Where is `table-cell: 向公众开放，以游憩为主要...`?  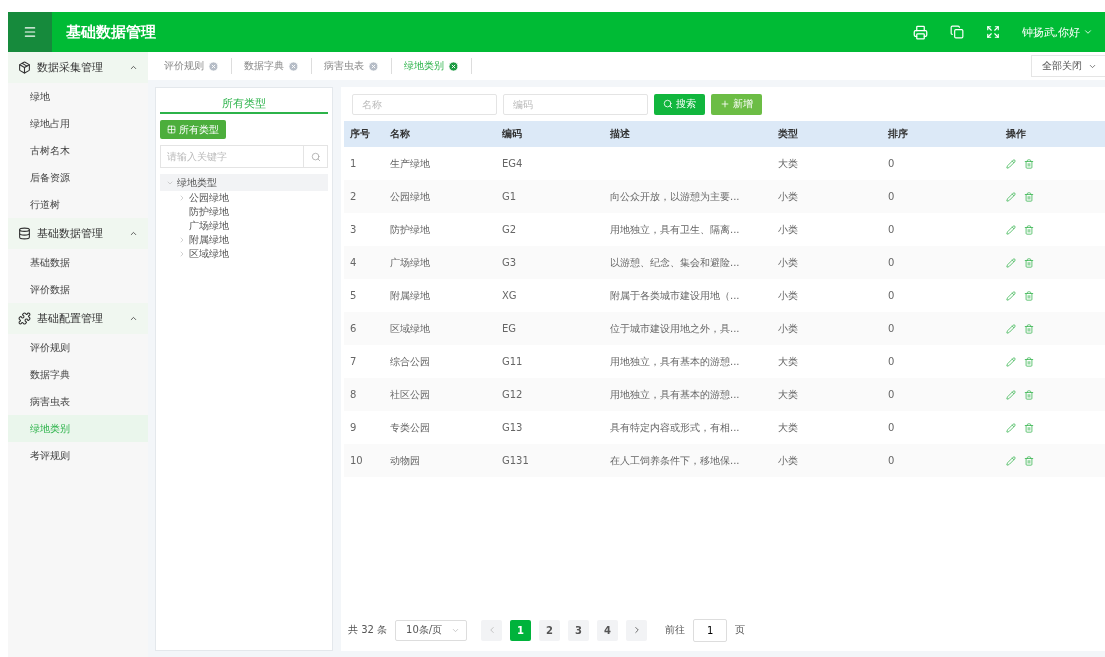
table-cell: 向公众开放，以游憩为主要... is located at coordinates (688, 196).